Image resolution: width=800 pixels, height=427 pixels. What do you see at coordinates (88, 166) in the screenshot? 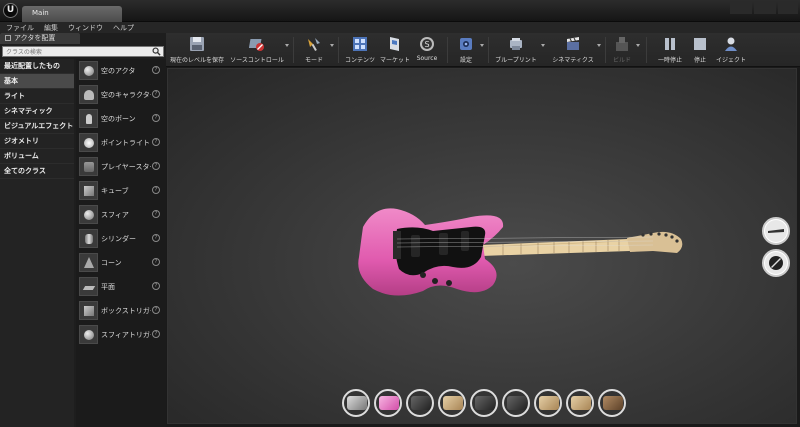
I see `player-start-icon` at bounding box center [88, 166].